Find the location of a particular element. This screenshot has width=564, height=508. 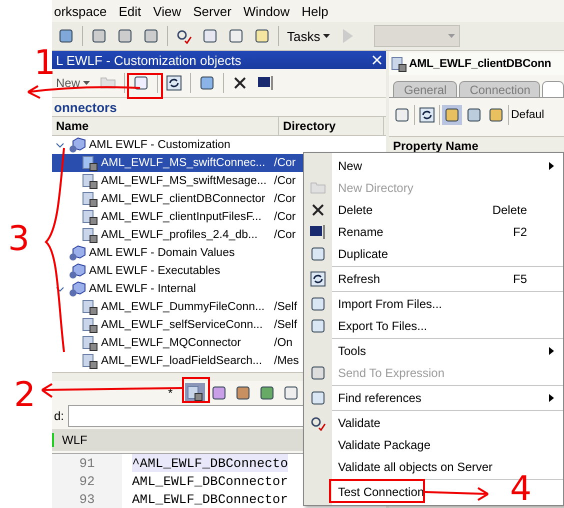

menu-item: Edit is located at coordinates (130, 11).